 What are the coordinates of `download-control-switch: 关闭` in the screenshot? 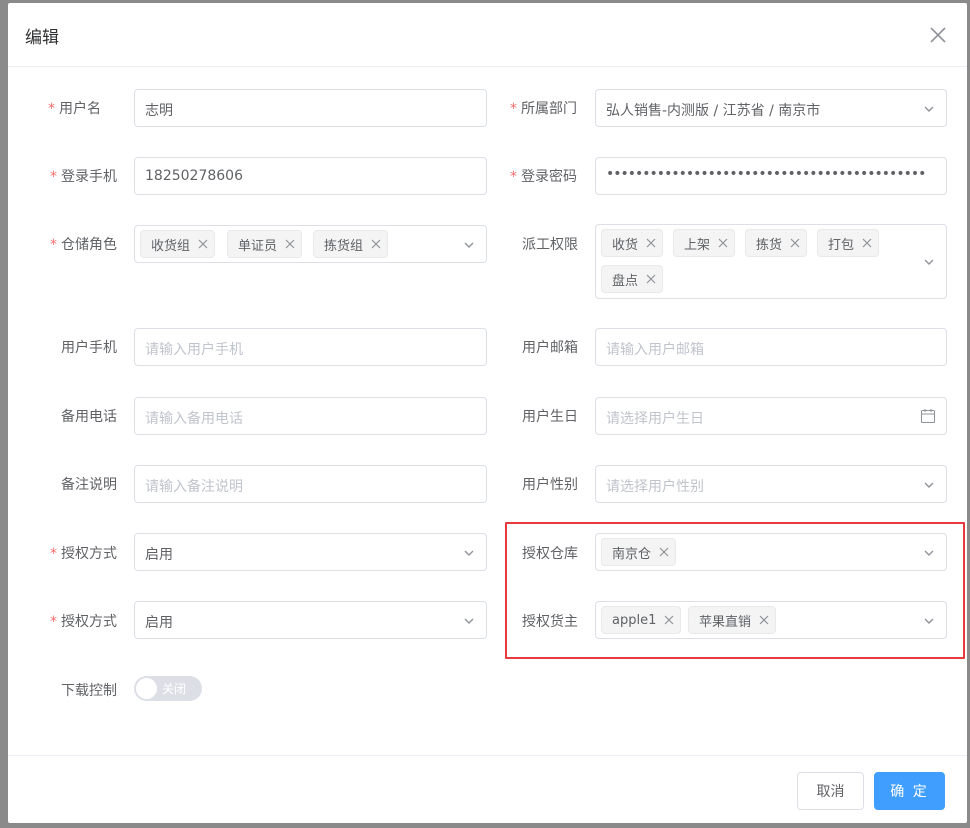 It's located at (168, 688).